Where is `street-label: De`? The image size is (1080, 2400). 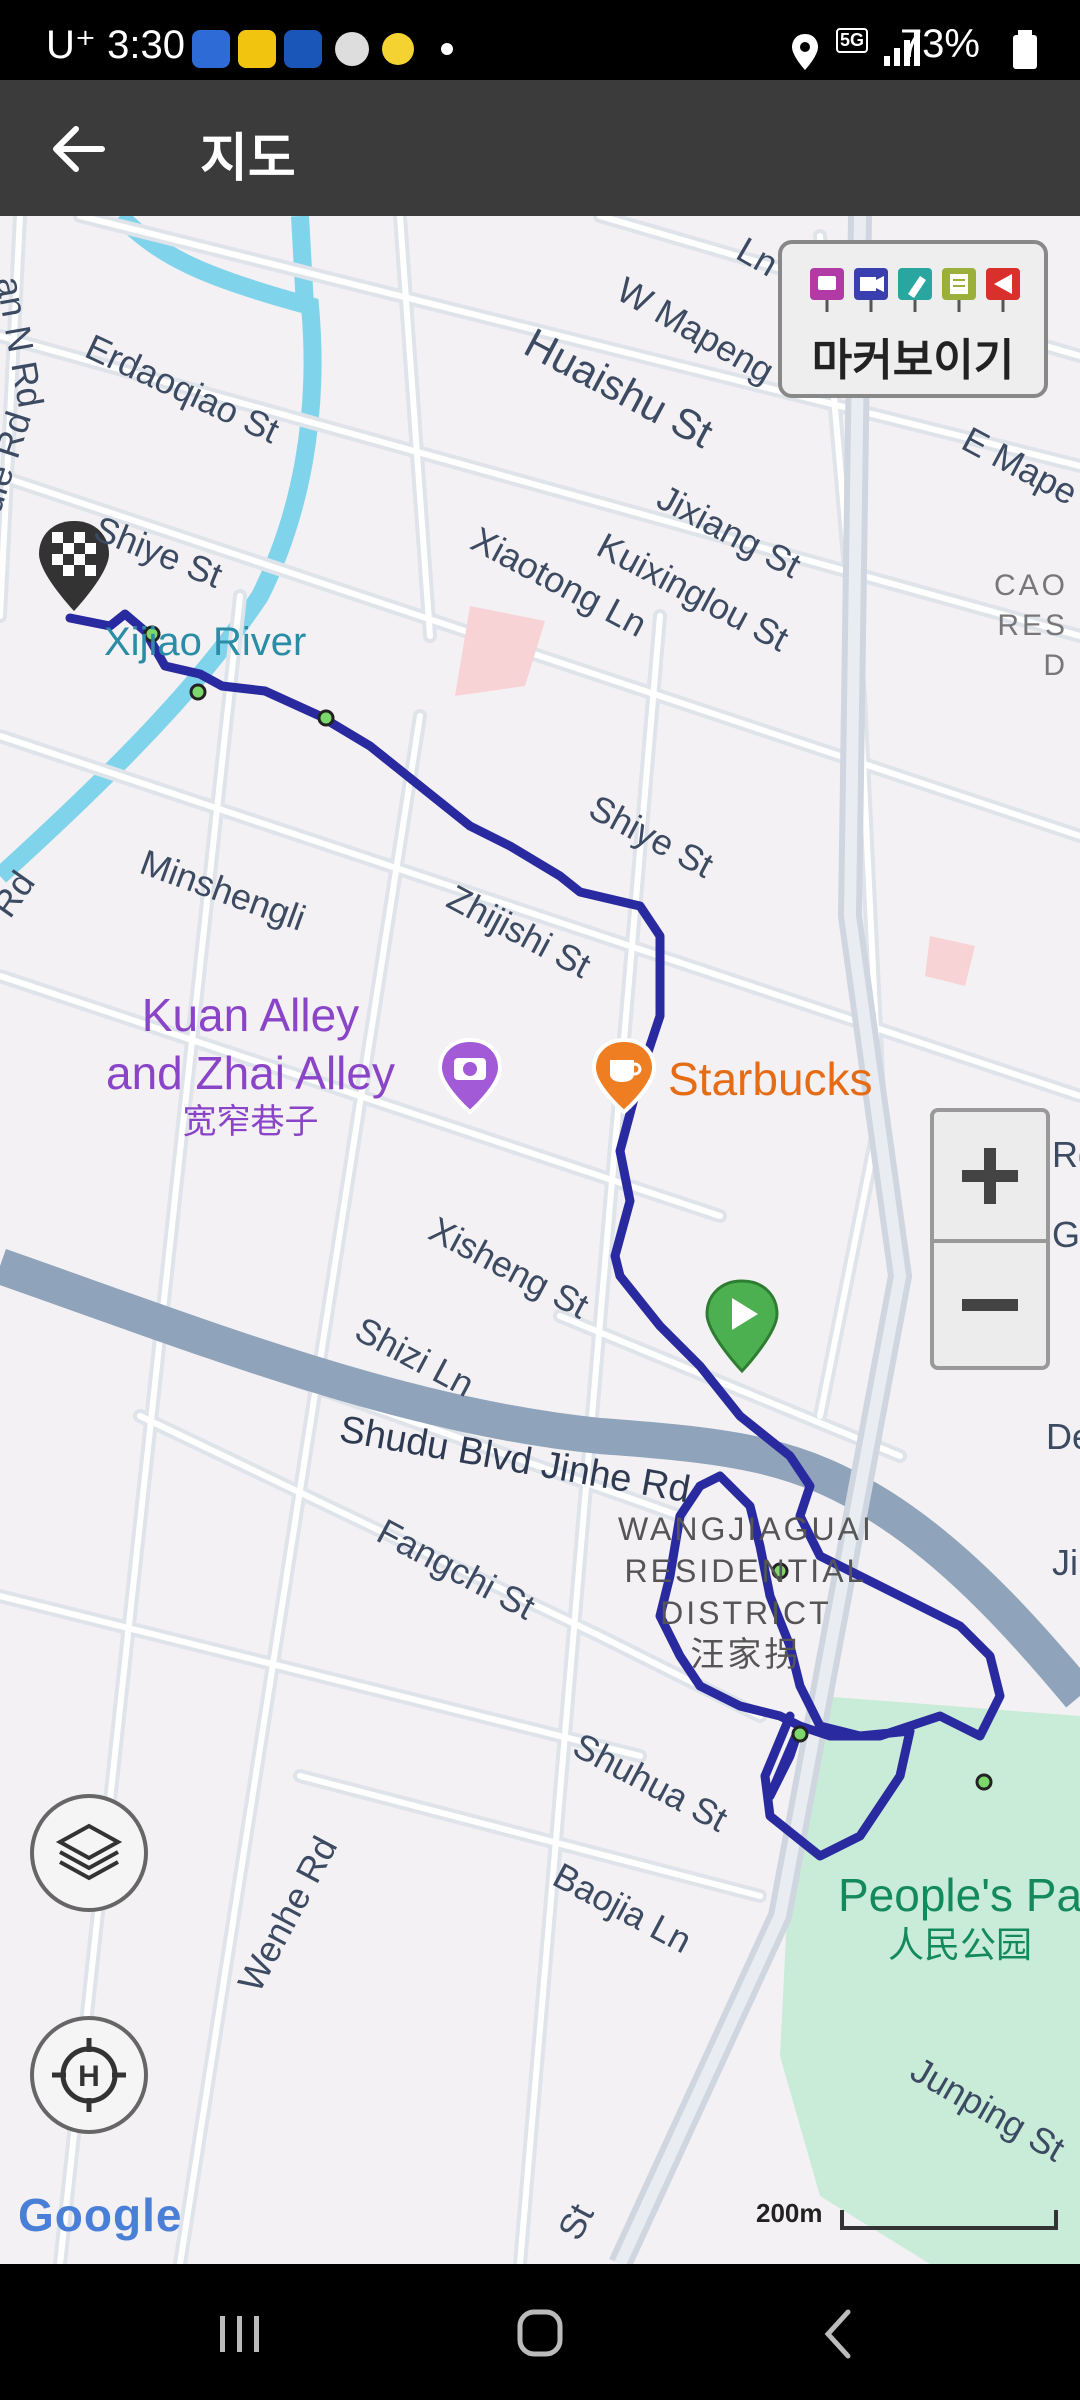
street-label: De is located at coordinates (1063, 1436).